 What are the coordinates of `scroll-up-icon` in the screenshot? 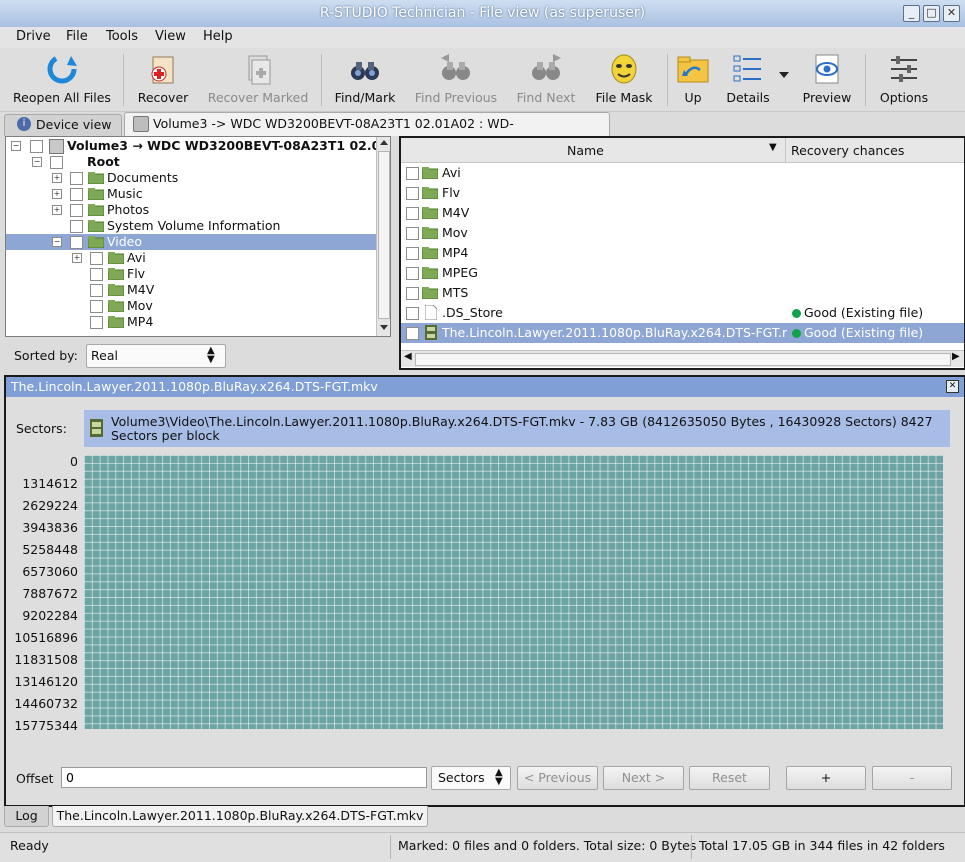 It's located at (384, 142).